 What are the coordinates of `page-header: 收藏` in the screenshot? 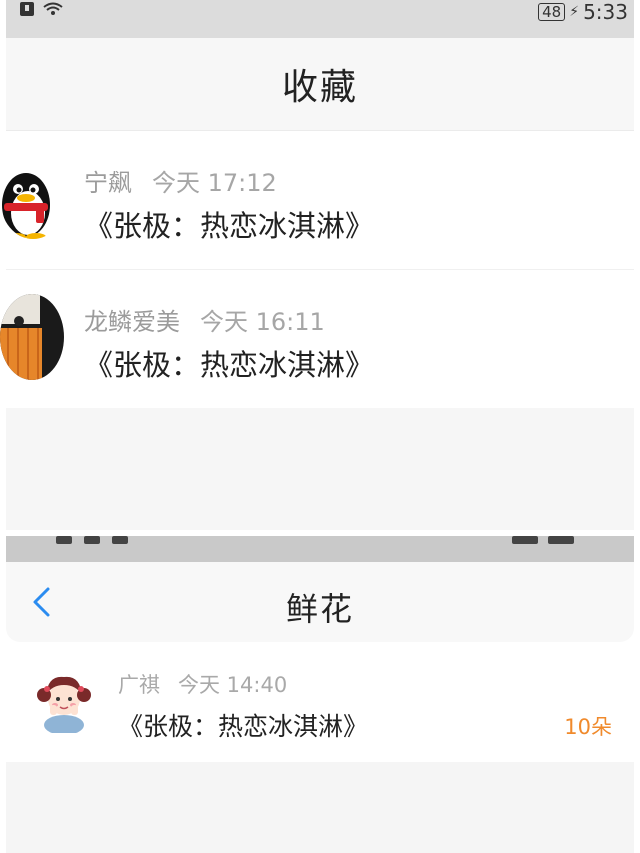 It's located at (320, 84).